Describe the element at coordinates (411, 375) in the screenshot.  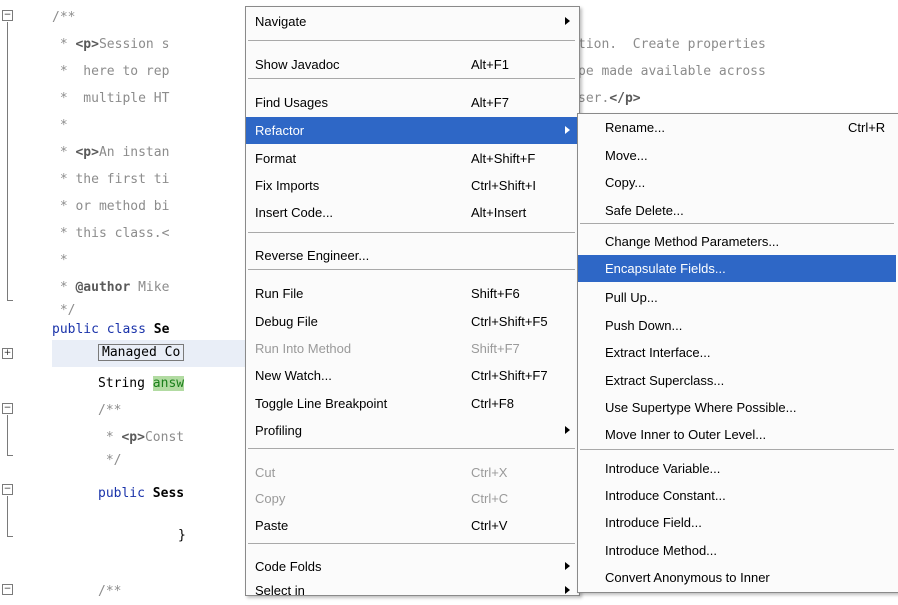
I see `menu-item-new-watch: New Watch... Ctrl+Shift+F7` at that location.